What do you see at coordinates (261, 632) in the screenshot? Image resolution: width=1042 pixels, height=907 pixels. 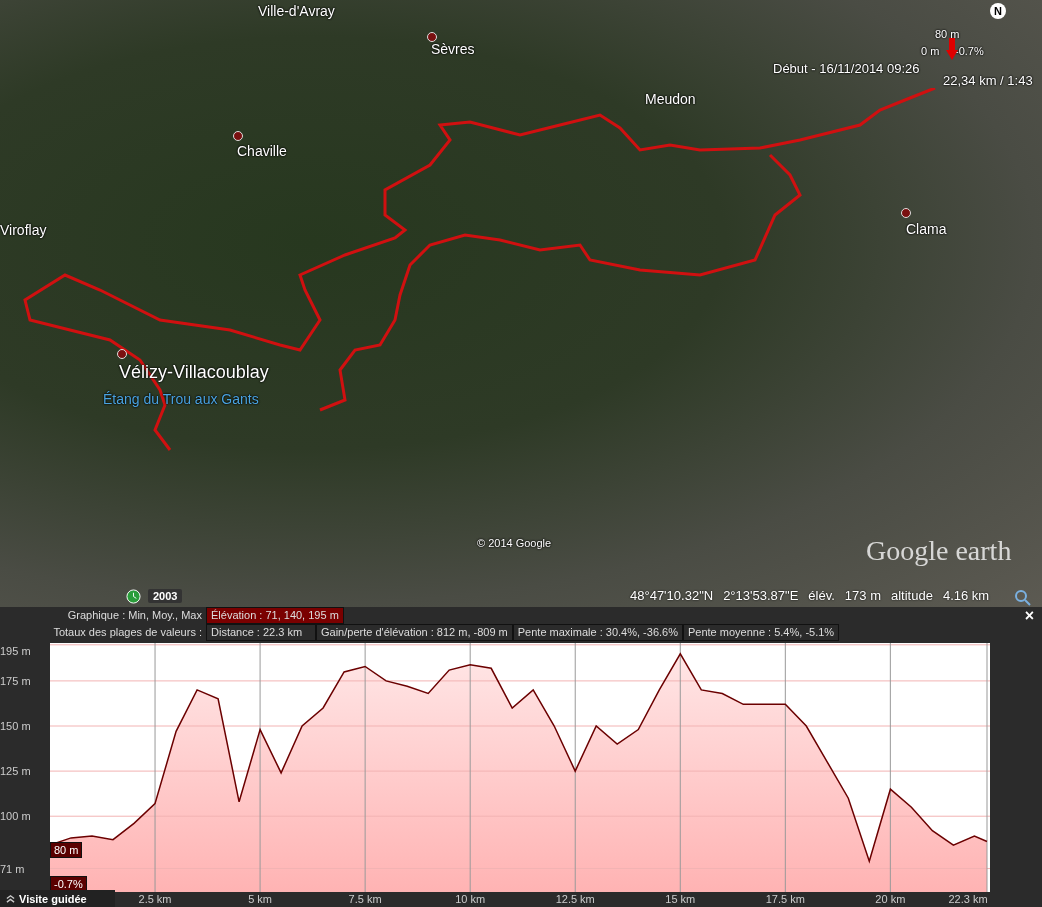 I see `totals-cell: Distance : 22.3 km` at bounding box center [261, 632].